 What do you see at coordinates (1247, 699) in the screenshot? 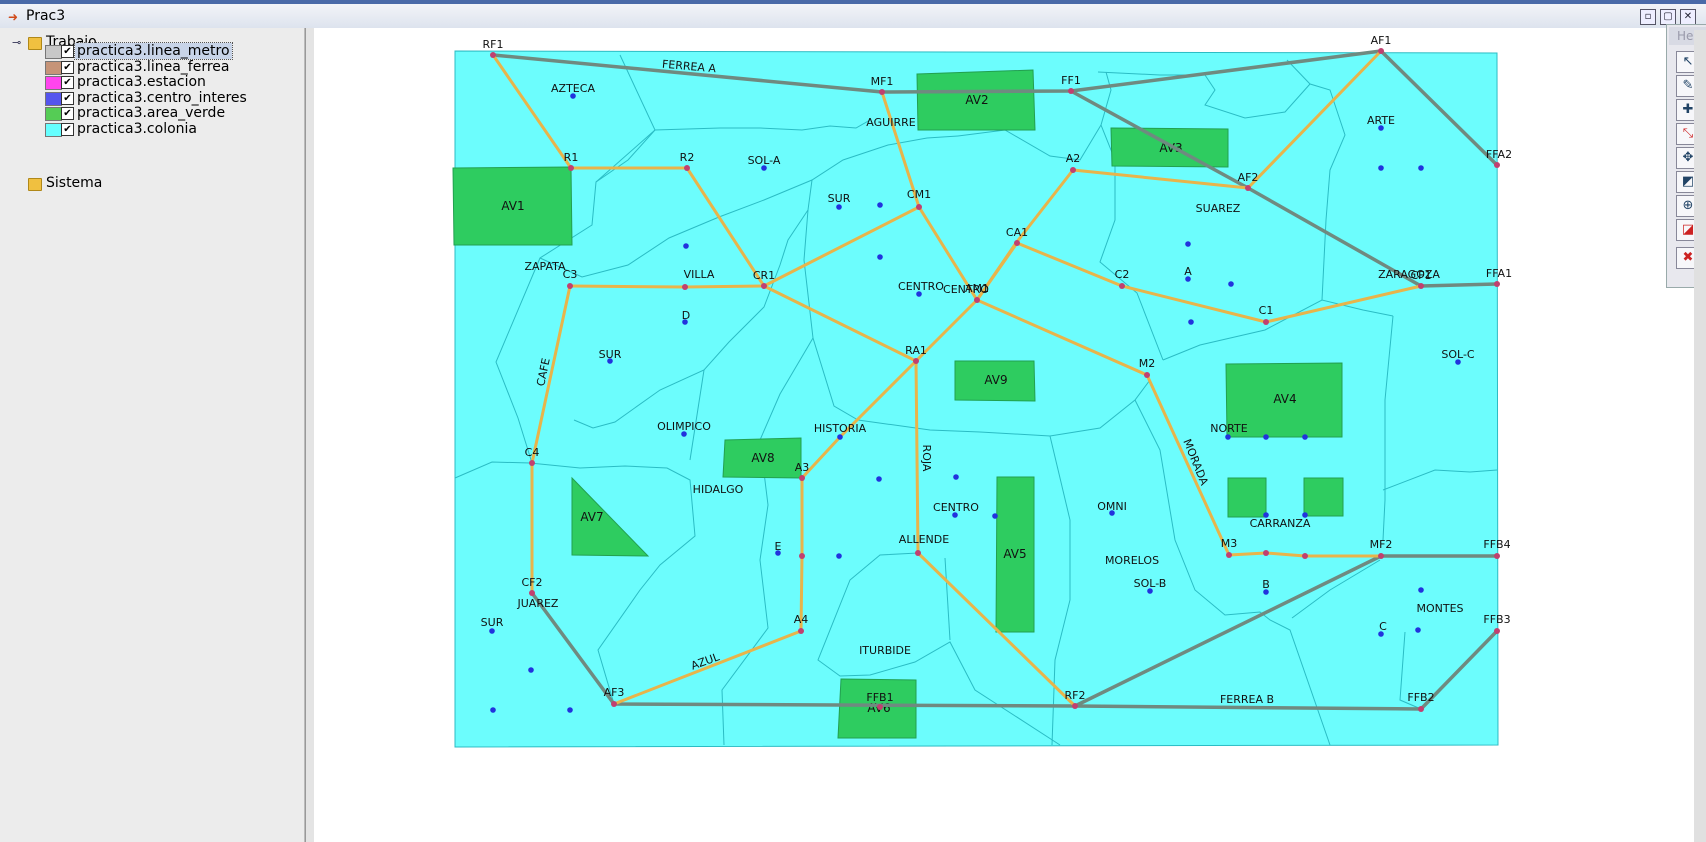
I see `map-label: FERREA B` at bounding box center [1247, 699].